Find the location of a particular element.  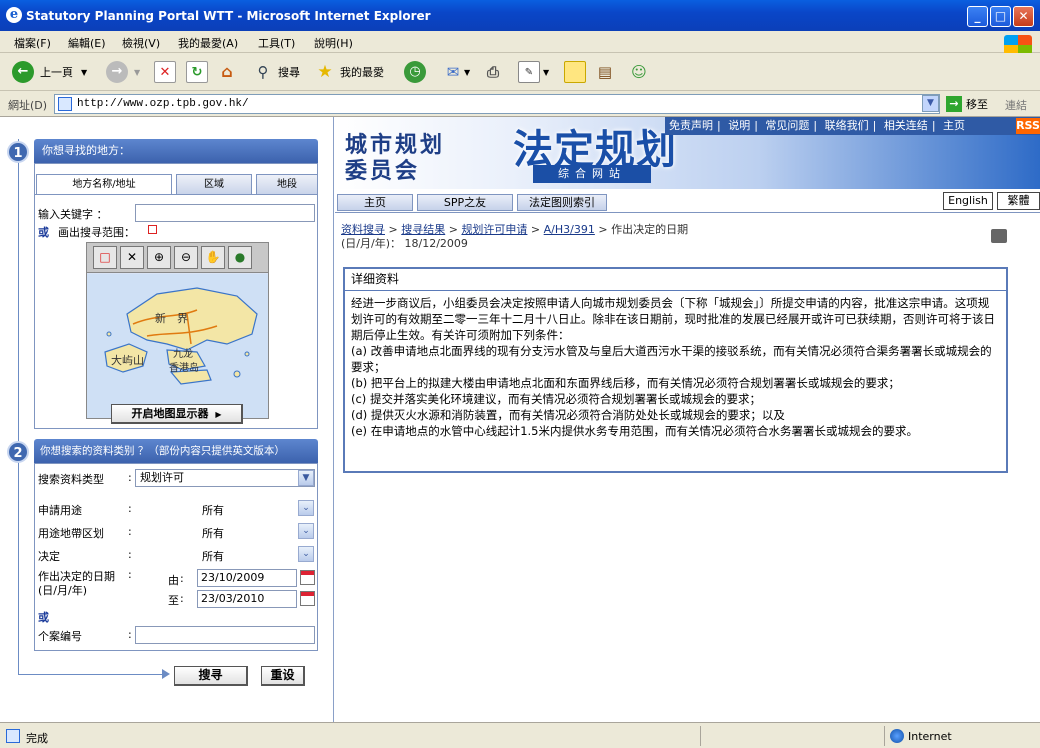

keyword-label: 输入关键字 ： is located at coordinates (73, 214).